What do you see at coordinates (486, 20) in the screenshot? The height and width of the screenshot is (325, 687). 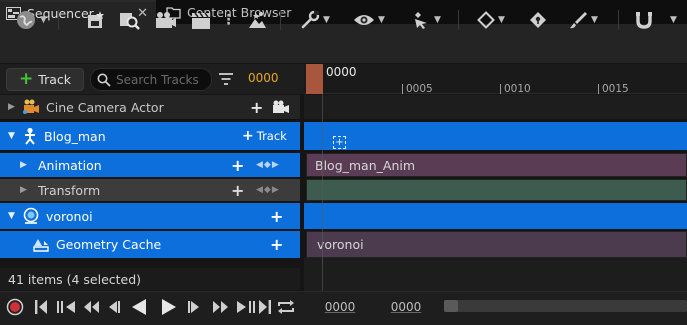 I see `diamond-key-icon` at bounding box center [486, 20].